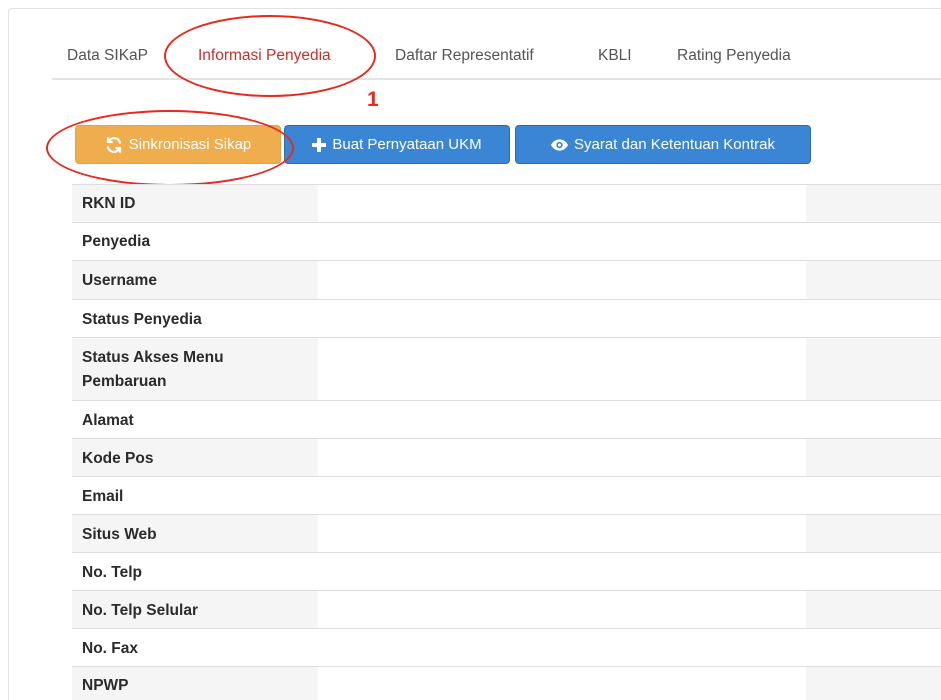 The width and height of the screenshot is (941, 700). I want to click on table-row: Status Akses Menu Pembaruan, so click(506, 368).